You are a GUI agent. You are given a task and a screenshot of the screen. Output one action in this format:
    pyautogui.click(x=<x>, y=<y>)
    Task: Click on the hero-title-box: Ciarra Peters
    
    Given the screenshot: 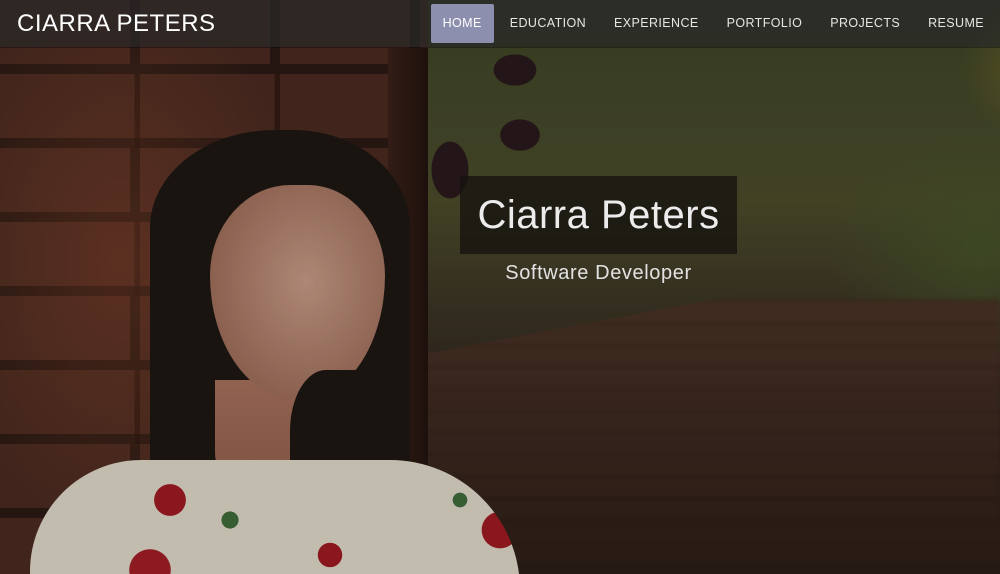 What is the action you would take?
    pyautogui.click(x=598, y=215)
    